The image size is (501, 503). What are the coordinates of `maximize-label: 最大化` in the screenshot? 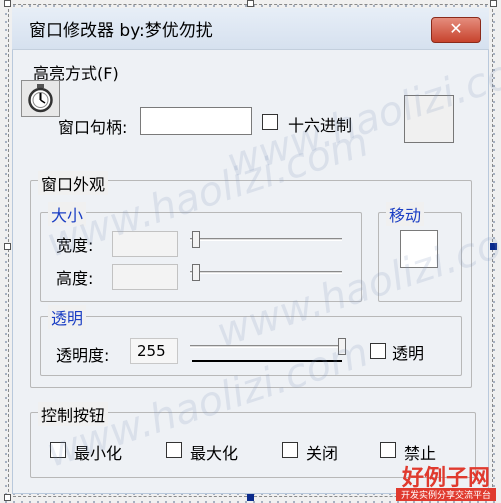 It's located at (214, 453).